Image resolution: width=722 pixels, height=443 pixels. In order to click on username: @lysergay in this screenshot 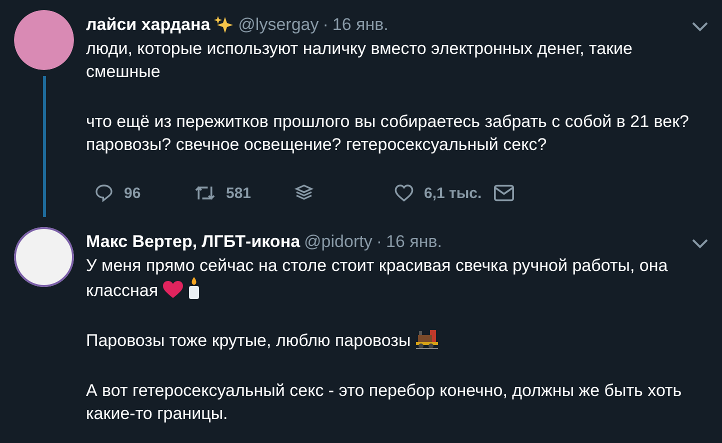, I will do `click(278, 25)`.